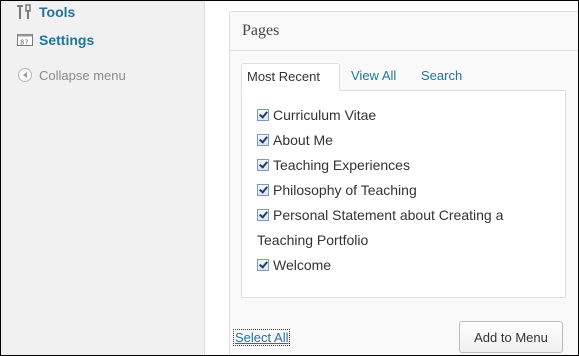  What do you see at coordinates (407, 165) in the screenshot?
I see `list-item: Teaching Experiences` at bounding box center [407, 165].